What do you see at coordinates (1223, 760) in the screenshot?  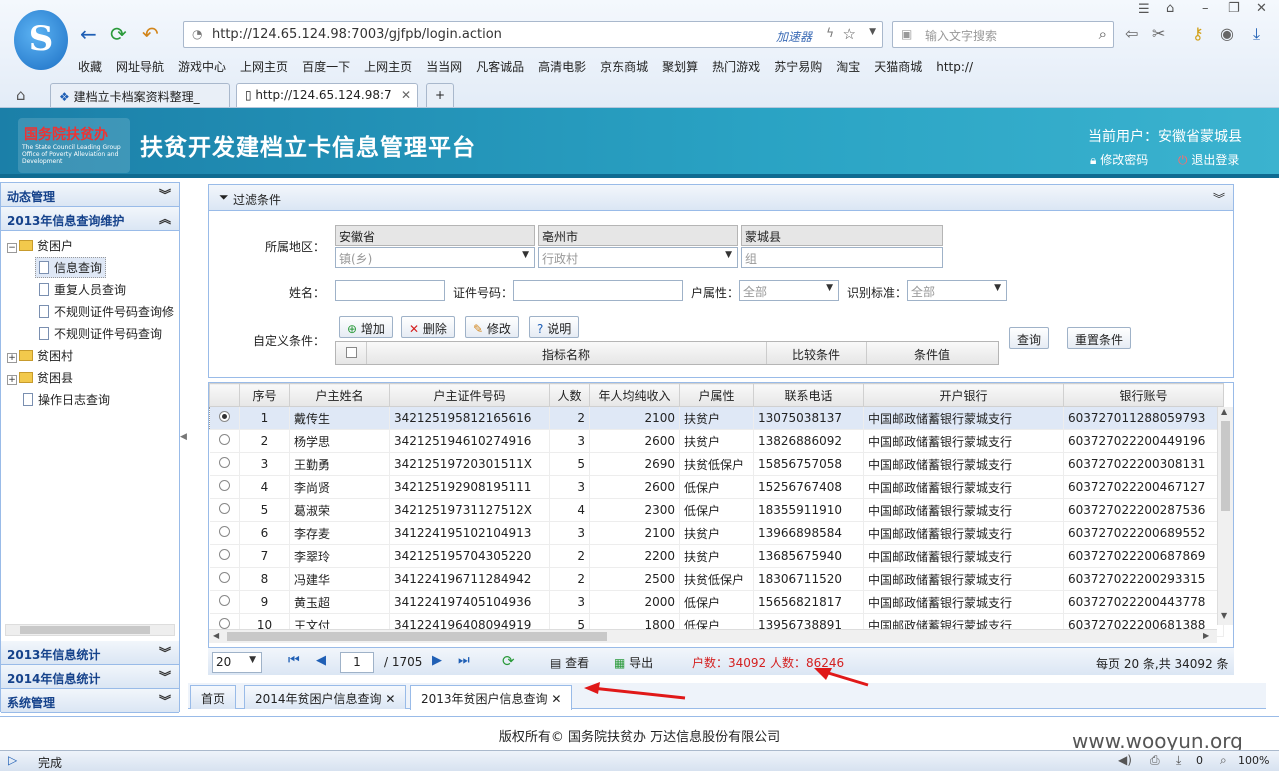 I see `zoom-icon: ⌕` at bounding box center [1223, 760].